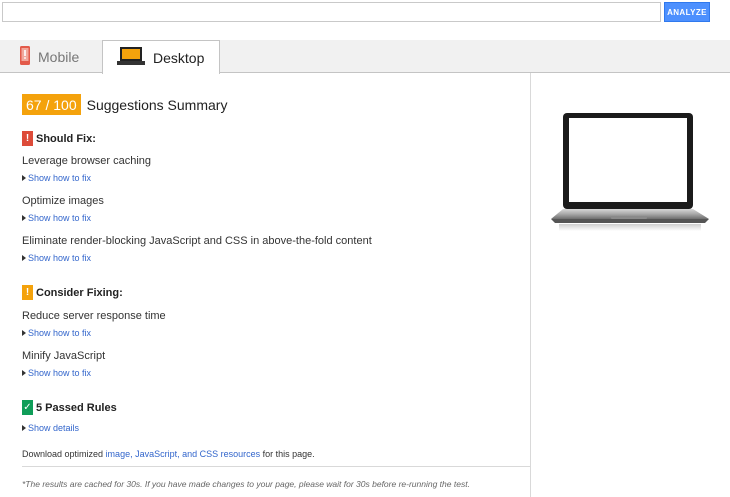 Image resolution: width=730 pixels, height=497 pixels. I want to click on suggestions-summary: 67 / 100 Suggestions Summary, so click(124, 104).